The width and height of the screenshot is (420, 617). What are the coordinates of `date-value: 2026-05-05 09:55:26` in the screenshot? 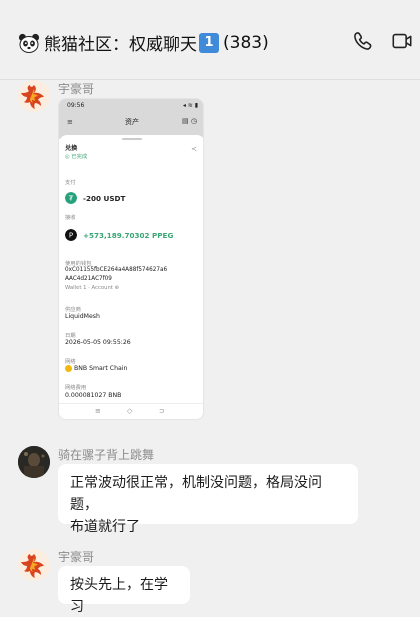 It's located at (98, 342).